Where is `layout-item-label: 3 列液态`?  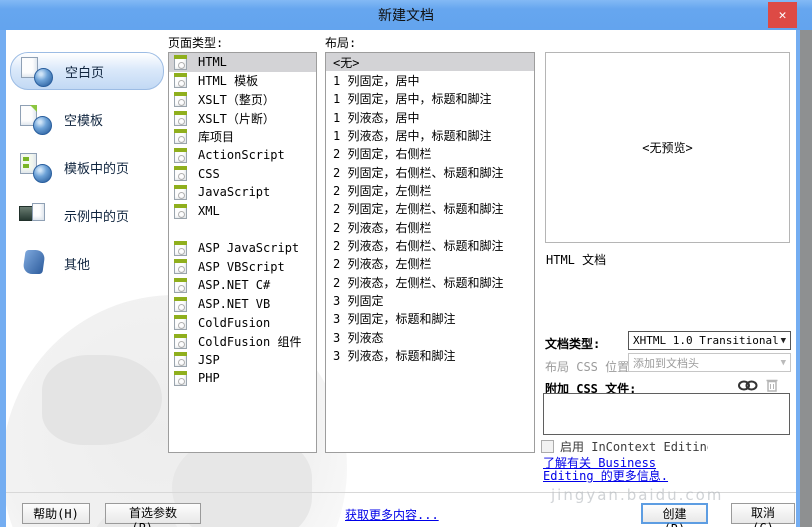
layout-item-label: 3 列液态 is located at coordinates (358, 337).